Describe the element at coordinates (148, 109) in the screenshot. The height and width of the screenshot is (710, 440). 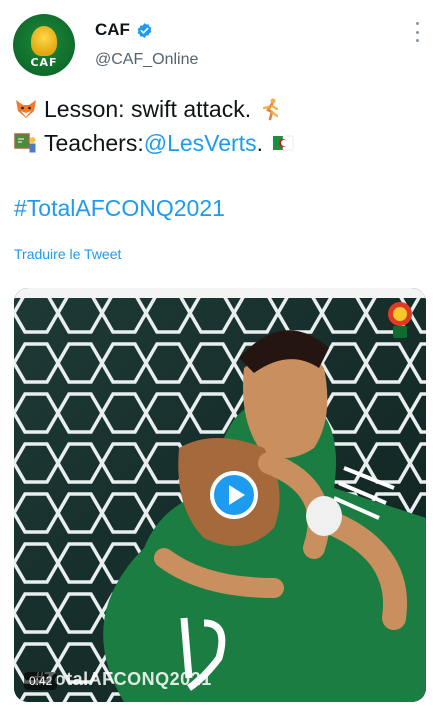
I see `lesson-text: Lesson: swift attack.` at that location.